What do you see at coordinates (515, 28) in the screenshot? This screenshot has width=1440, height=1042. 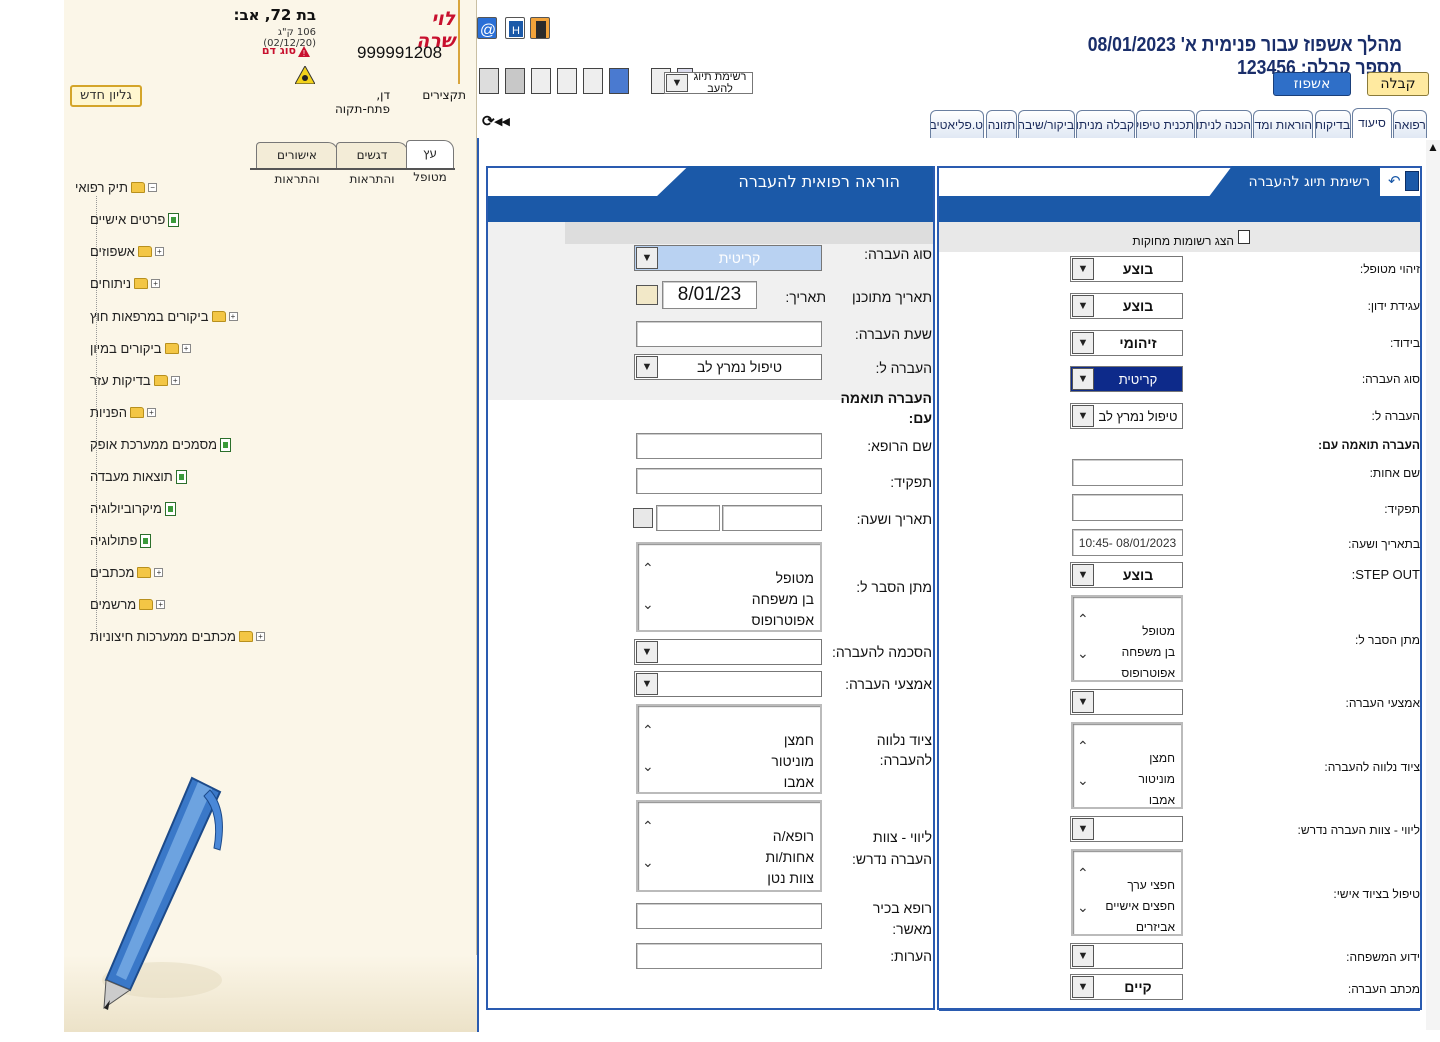 I see `hospital-icon: H` at bounding box center [515, 28].